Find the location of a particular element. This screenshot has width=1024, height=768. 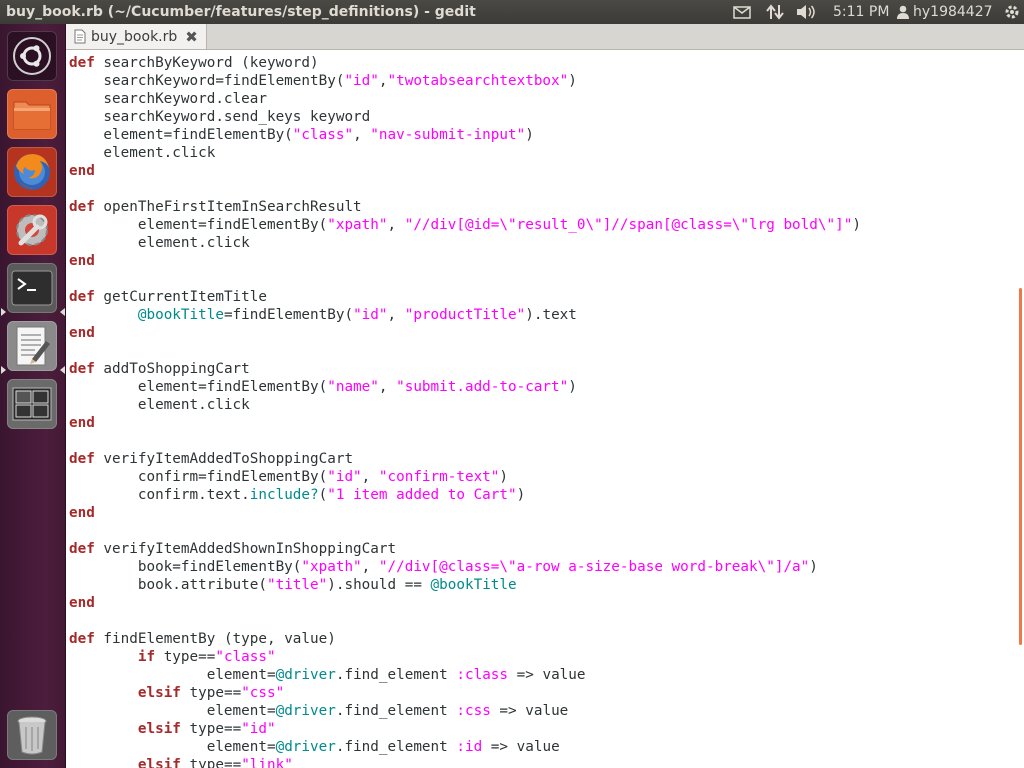

tab-label: buy_book.rb is located at coordinates (134, 36).